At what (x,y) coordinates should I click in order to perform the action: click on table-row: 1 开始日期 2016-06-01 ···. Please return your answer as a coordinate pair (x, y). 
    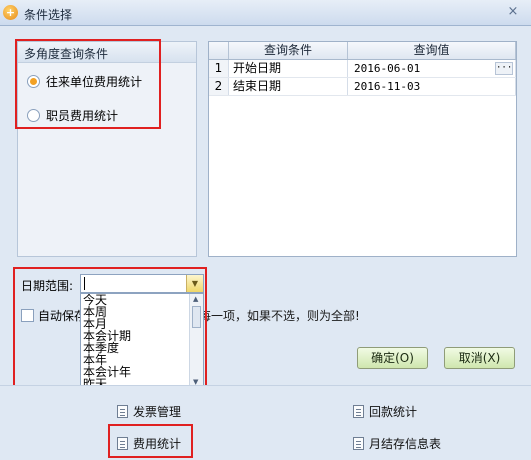
    Looking at the image, I should click on (362, 69).